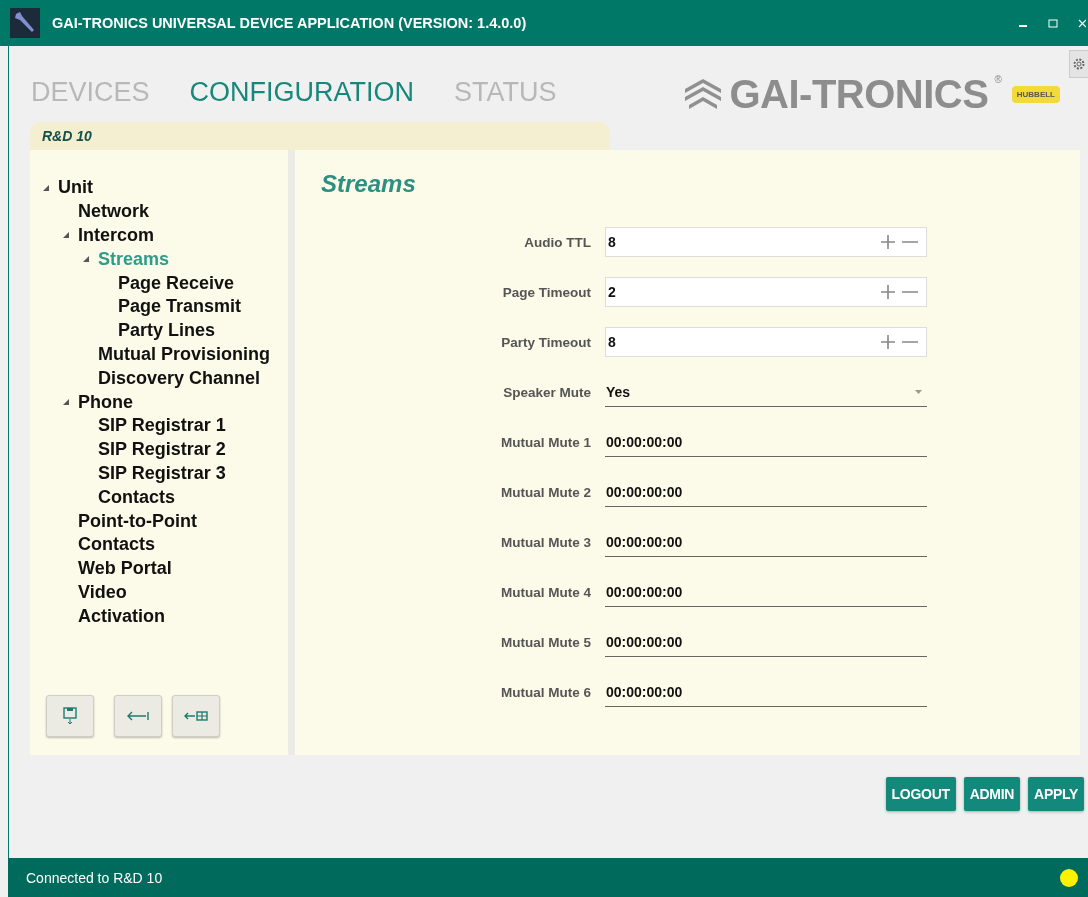 The image size is (1088, 897). What do you see at coordinates (1078, 64) in the screenshot?
I see `settings-icon` at bounding box center [1078, 64].